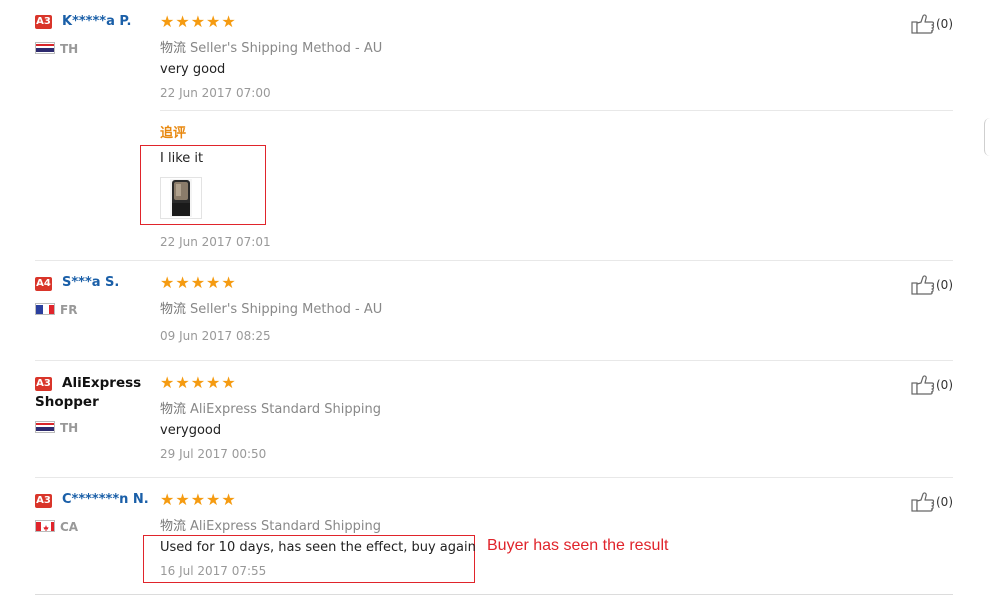  I want to click on review-date: 29 Jul 2017 00:50, so click(213, 454).